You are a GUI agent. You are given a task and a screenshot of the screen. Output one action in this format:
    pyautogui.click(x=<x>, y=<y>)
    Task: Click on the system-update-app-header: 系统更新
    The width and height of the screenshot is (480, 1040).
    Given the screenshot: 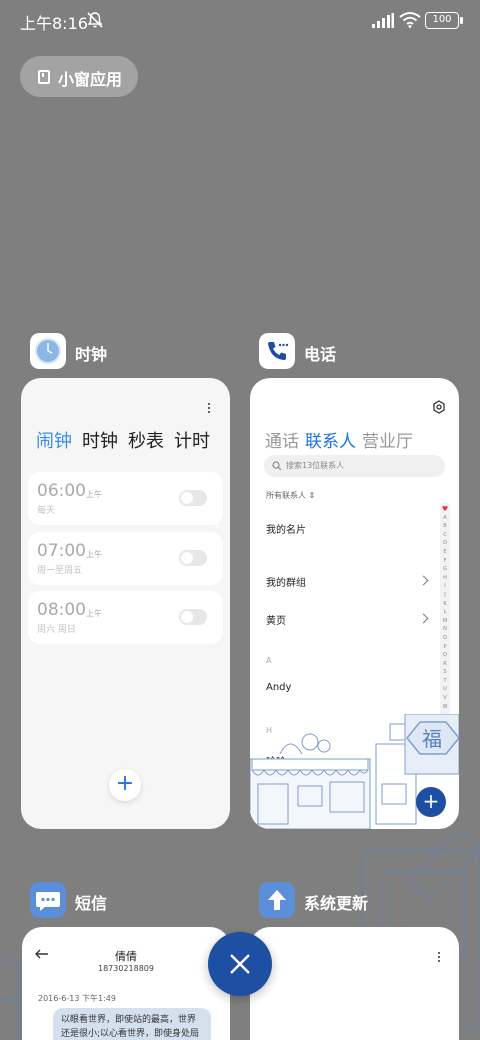 What is the action you would take?
    pyautogui.click(x=359, y=902)
    